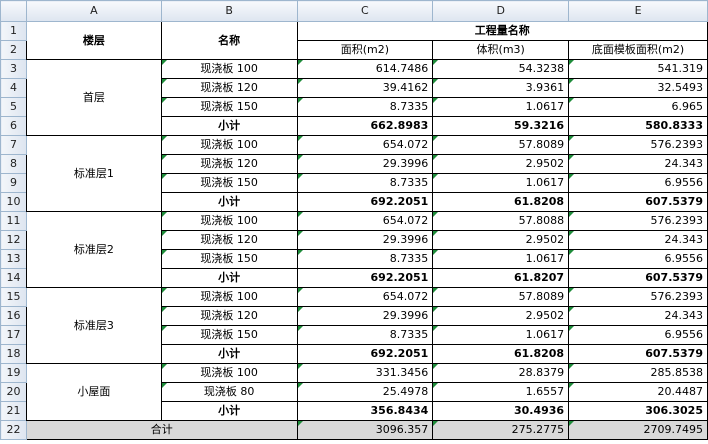 This screenshot has width=708, height=444. Describe the element at coordinates (161, 430) in the screenshot. I see `total-label-cell: 合计` at that location.